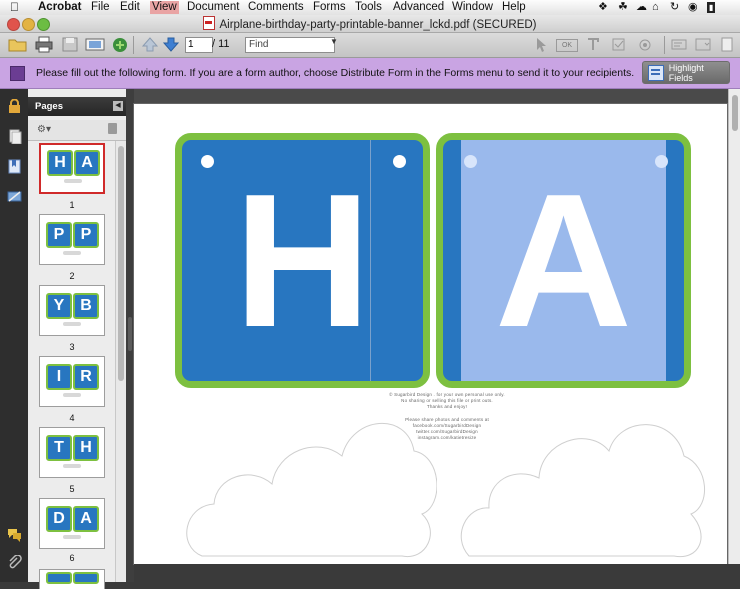 This screenshot has height=589, width=740. I want to click on page-number-label: 6, so click(72, 558).